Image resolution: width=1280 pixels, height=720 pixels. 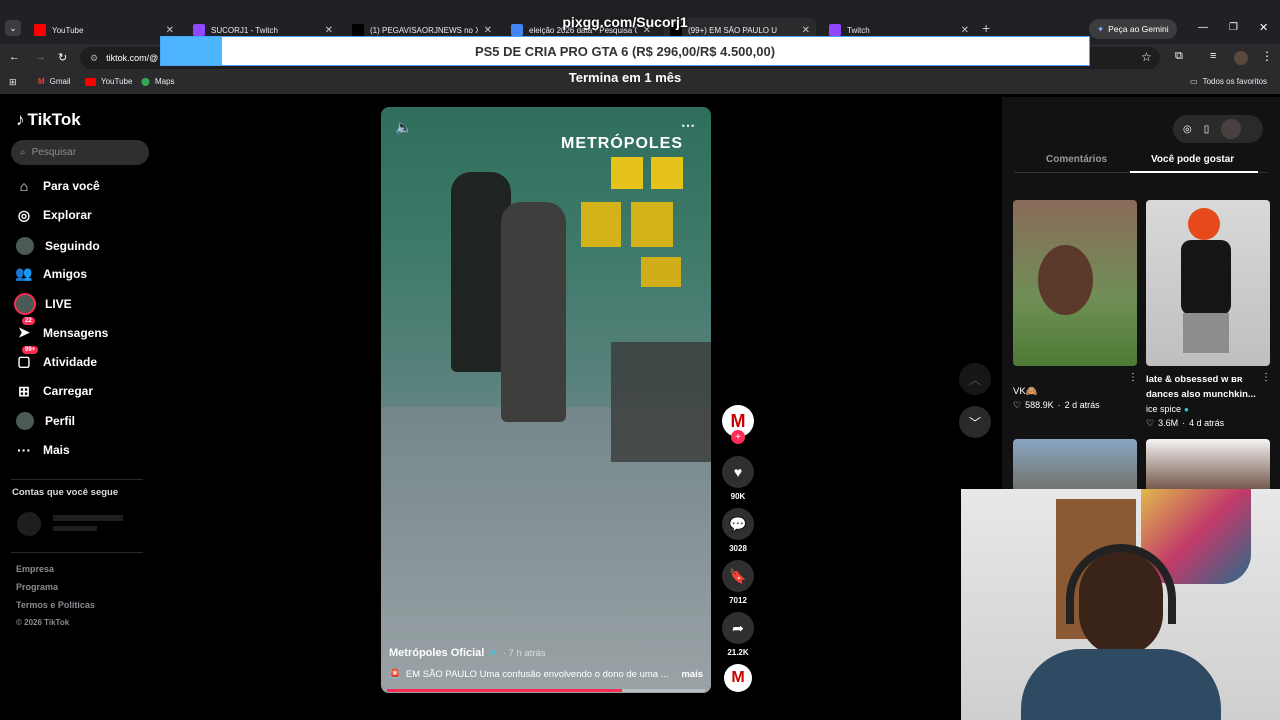 What do you see at coordinates (975, 379) in the screenshot?
I see `previous-video-button: ︿` at bounding box center [975, 379].